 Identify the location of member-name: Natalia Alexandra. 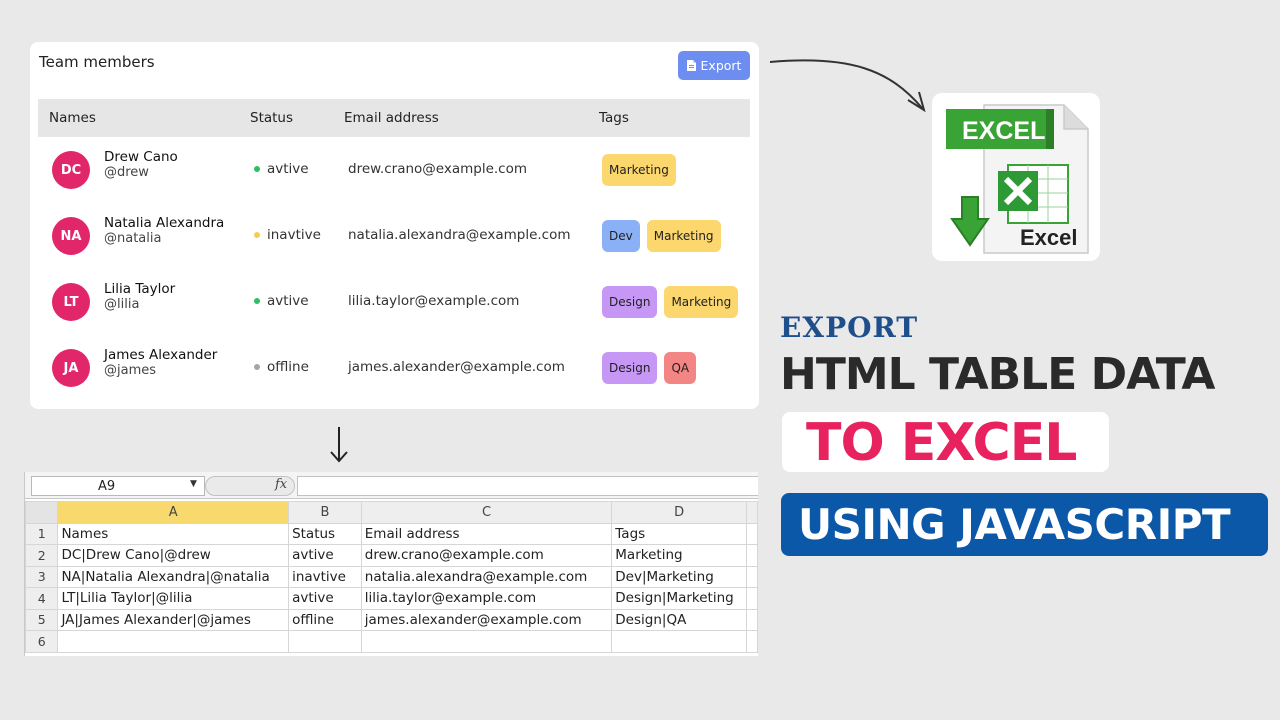
(164, 223).